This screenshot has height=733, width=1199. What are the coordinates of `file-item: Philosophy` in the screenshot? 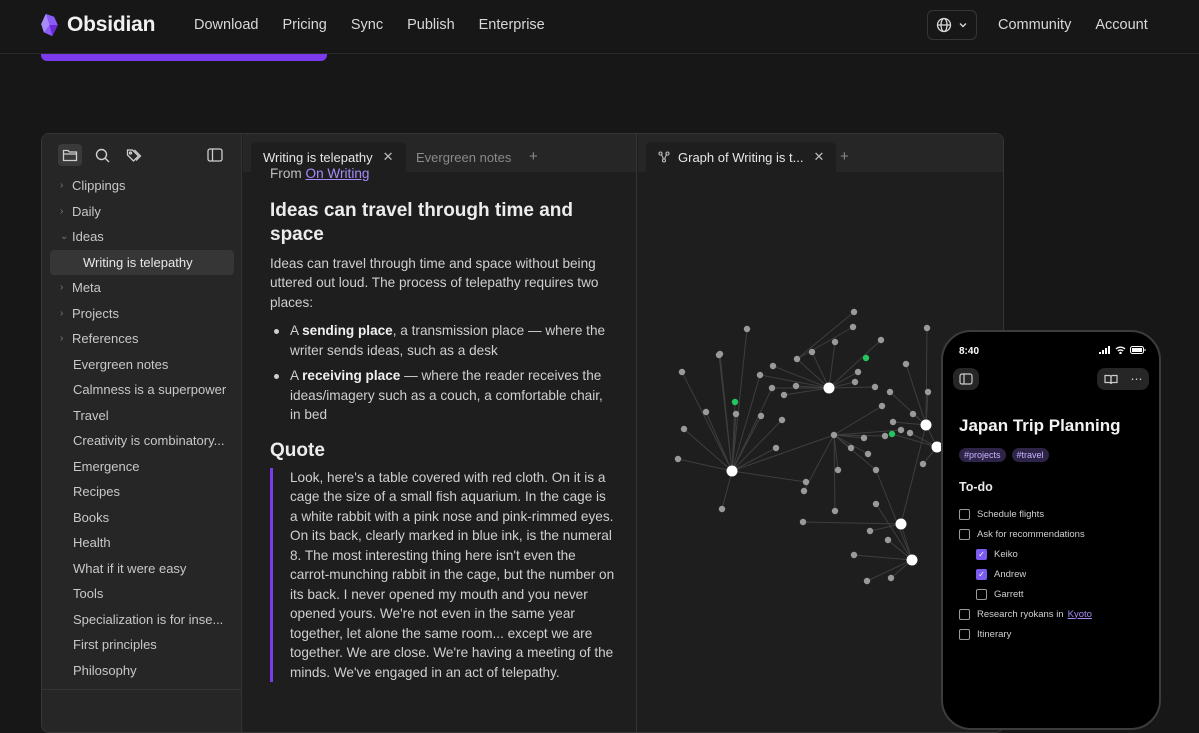 It's located at (142, 671).